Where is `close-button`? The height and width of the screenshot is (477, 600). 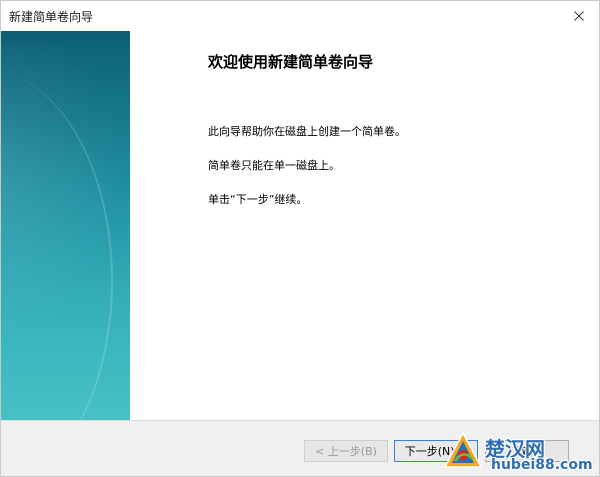
close-button is located at coordinates (579, 16).